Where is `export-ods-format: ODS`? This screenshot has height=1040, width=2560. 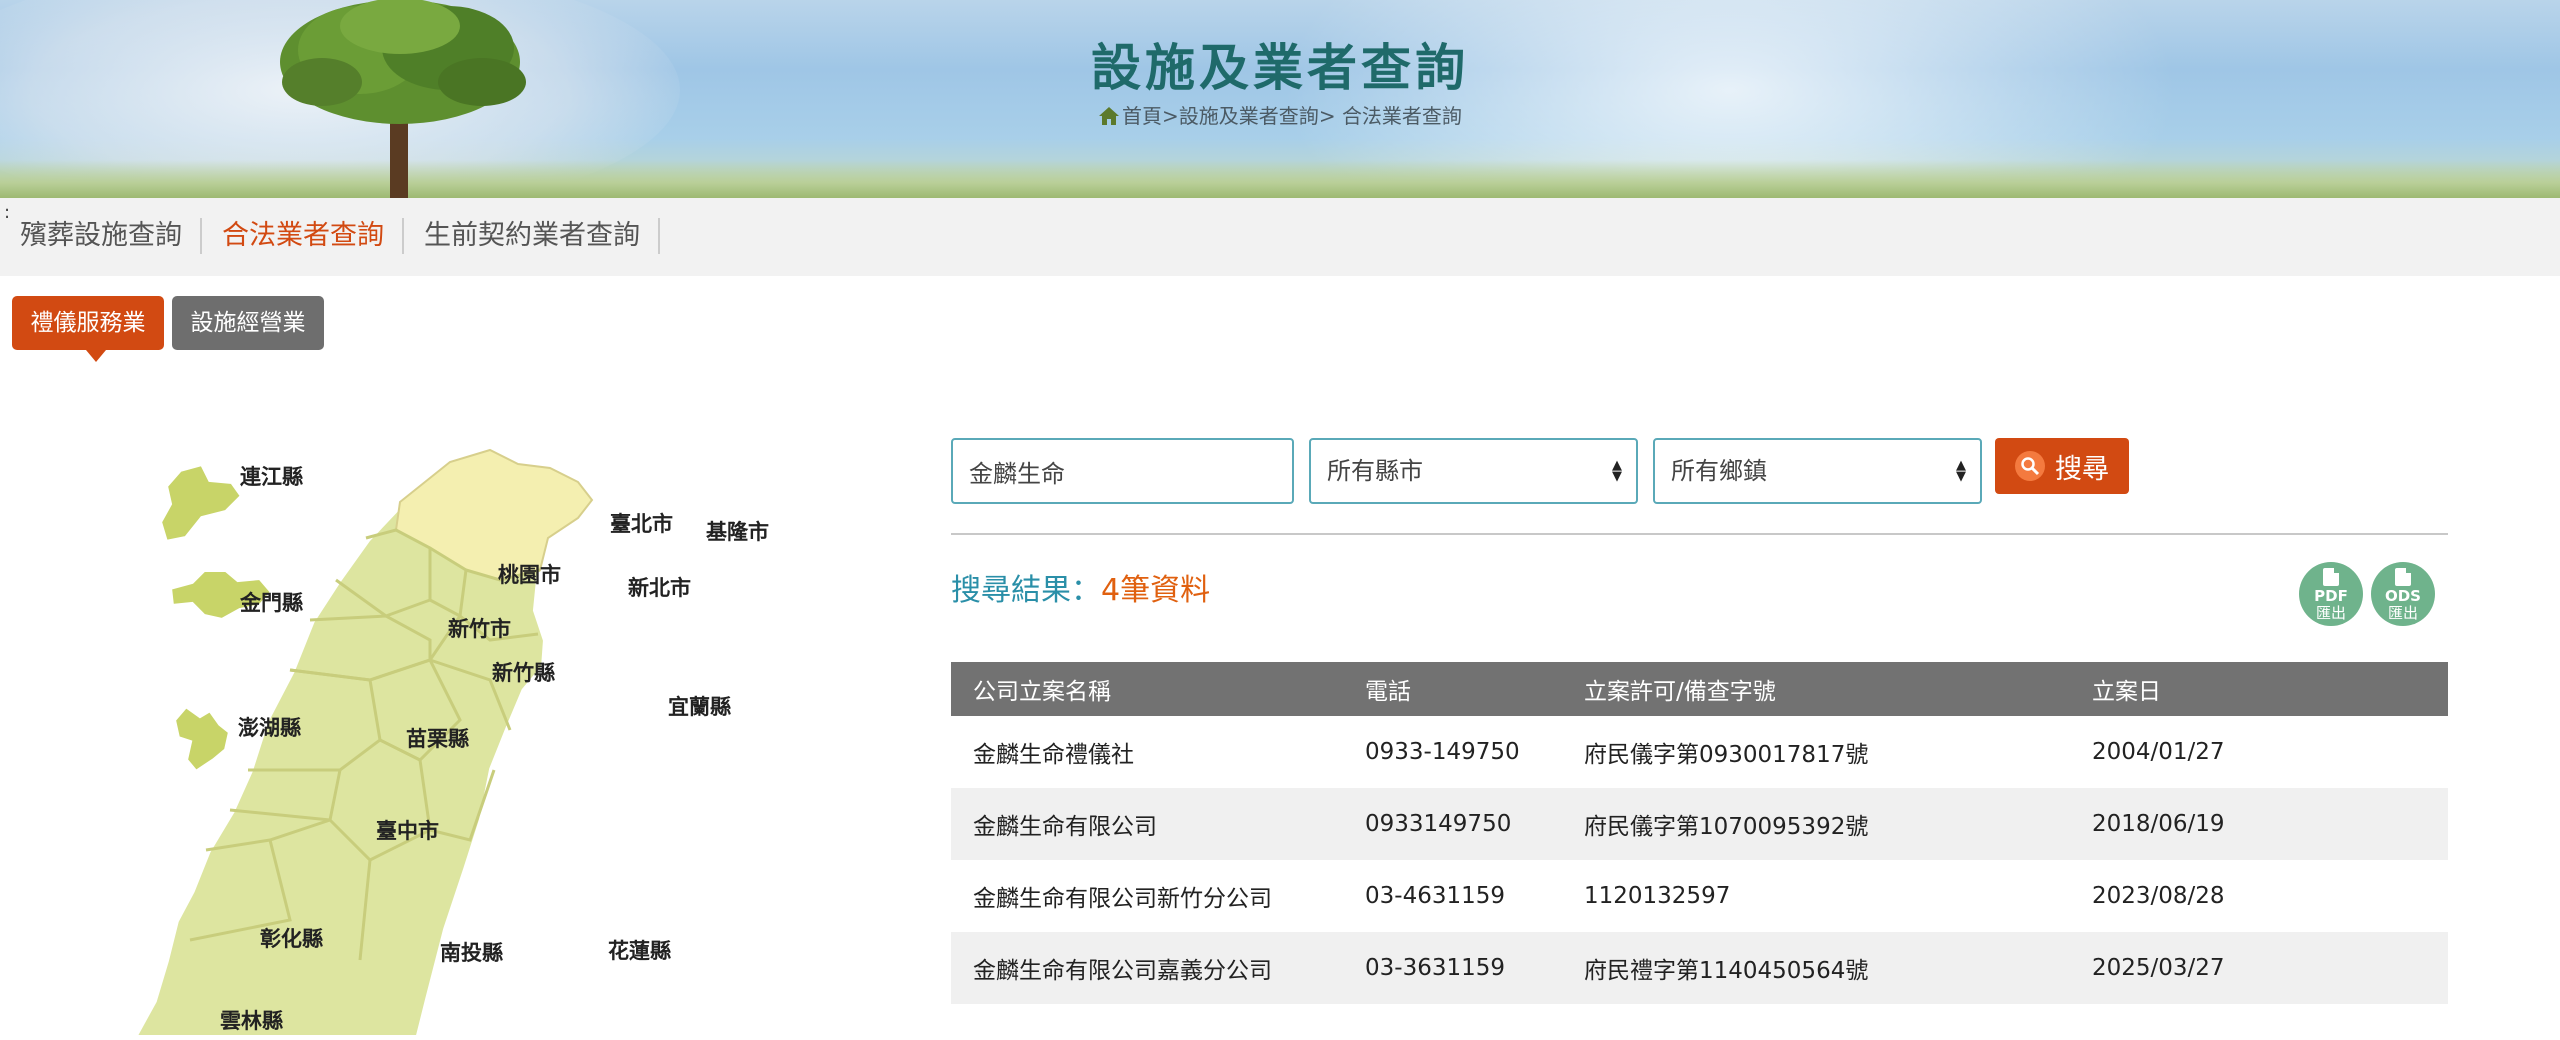 export-ods-format: ODS is located at coordinates (2402, 596).